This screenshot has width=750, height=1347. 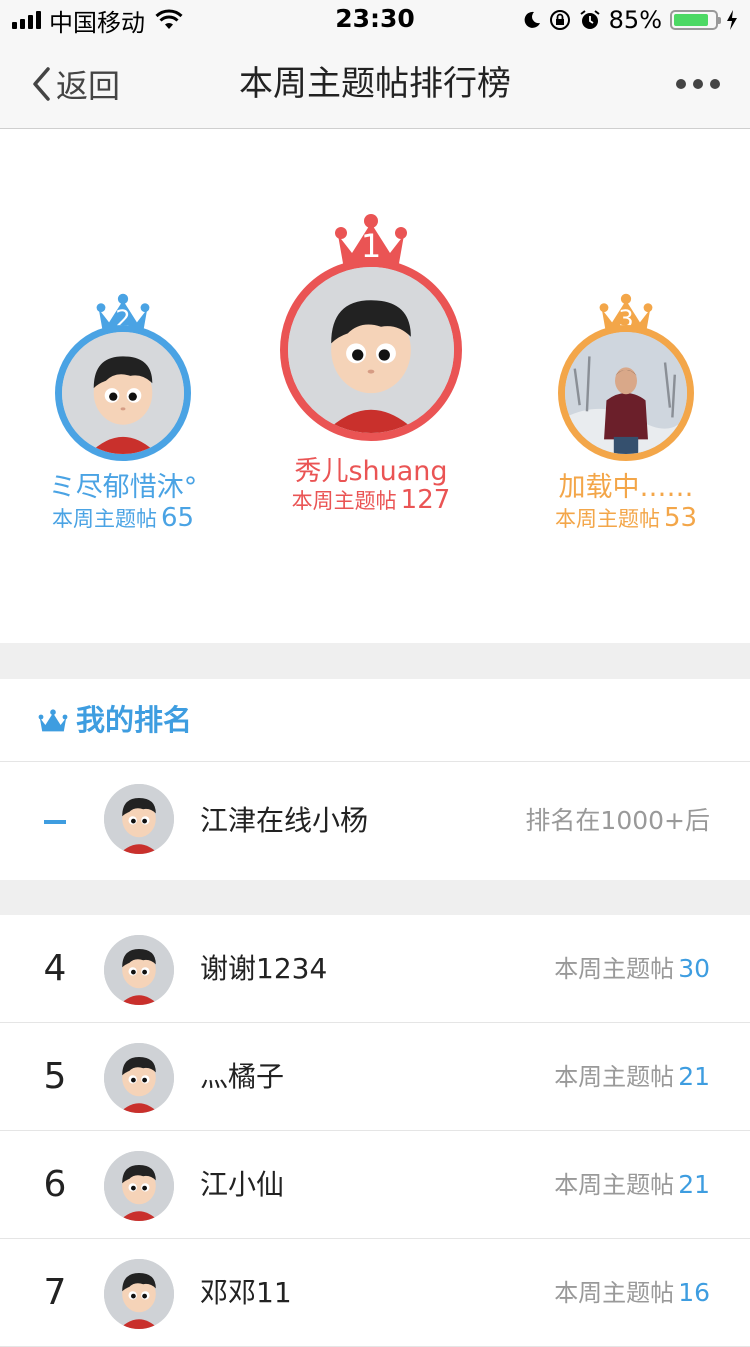 What do you see at coordinates (635, 20) in the screenshot?
I see `battery-percent: 85%` at bounding box center [635, 20].